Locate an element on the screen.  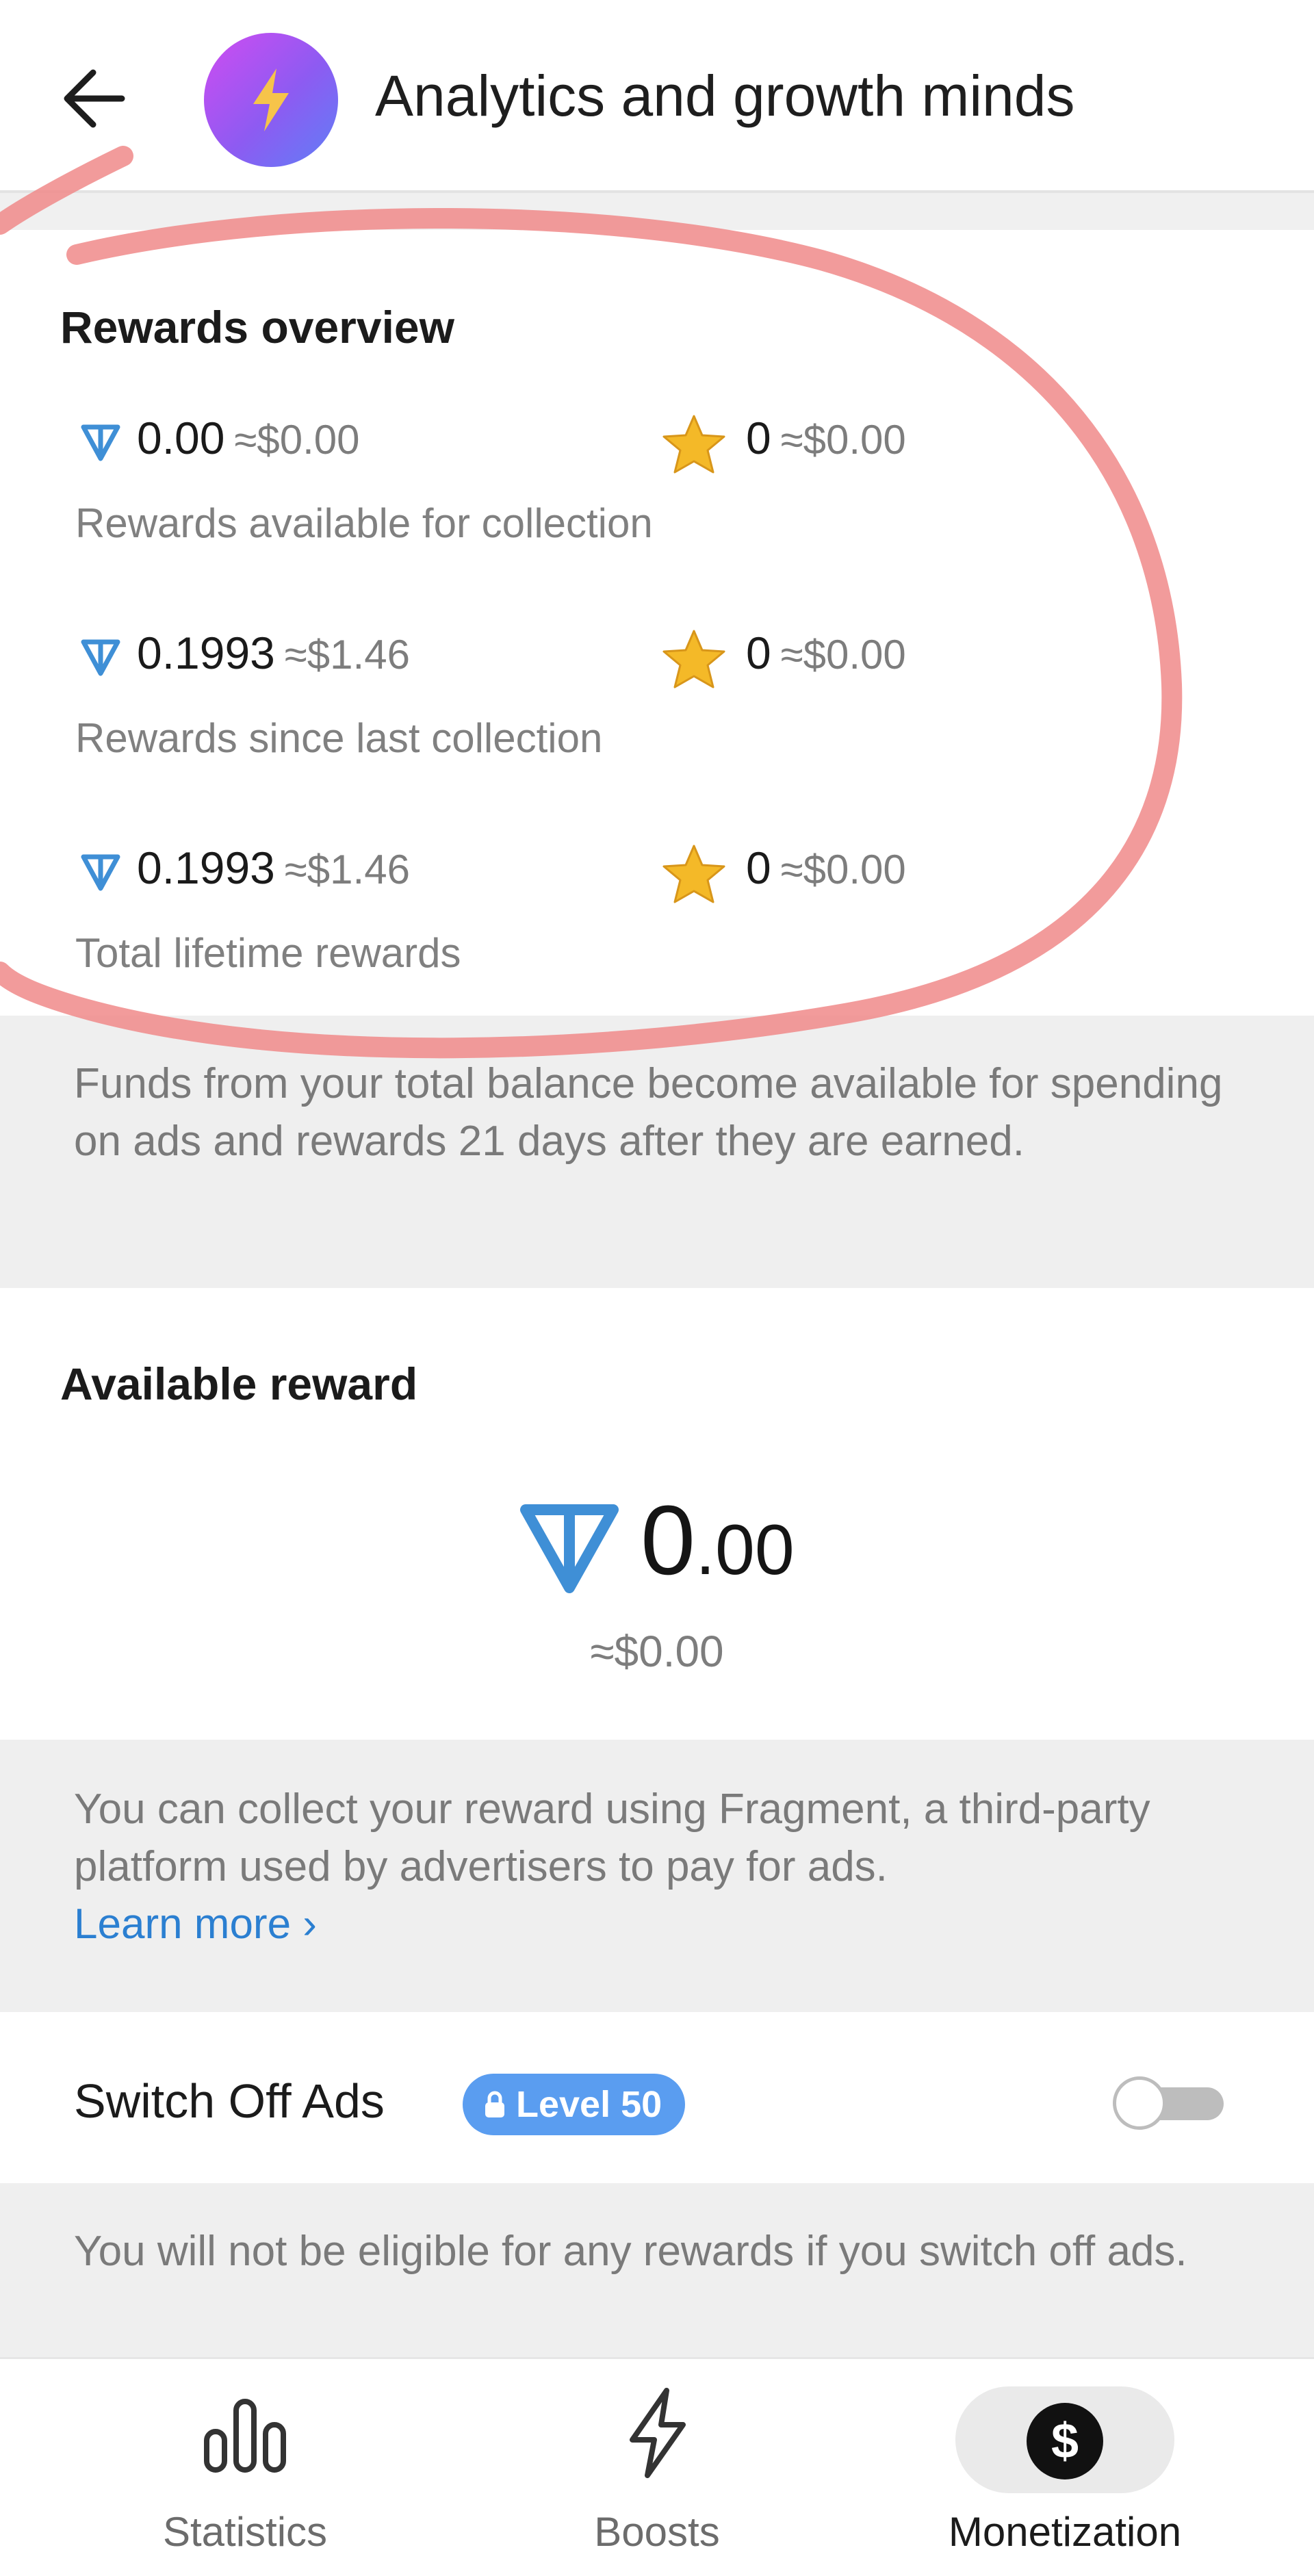
switch-off-ads-label: Switch Off Ads is located at coordinates (229, 2101).